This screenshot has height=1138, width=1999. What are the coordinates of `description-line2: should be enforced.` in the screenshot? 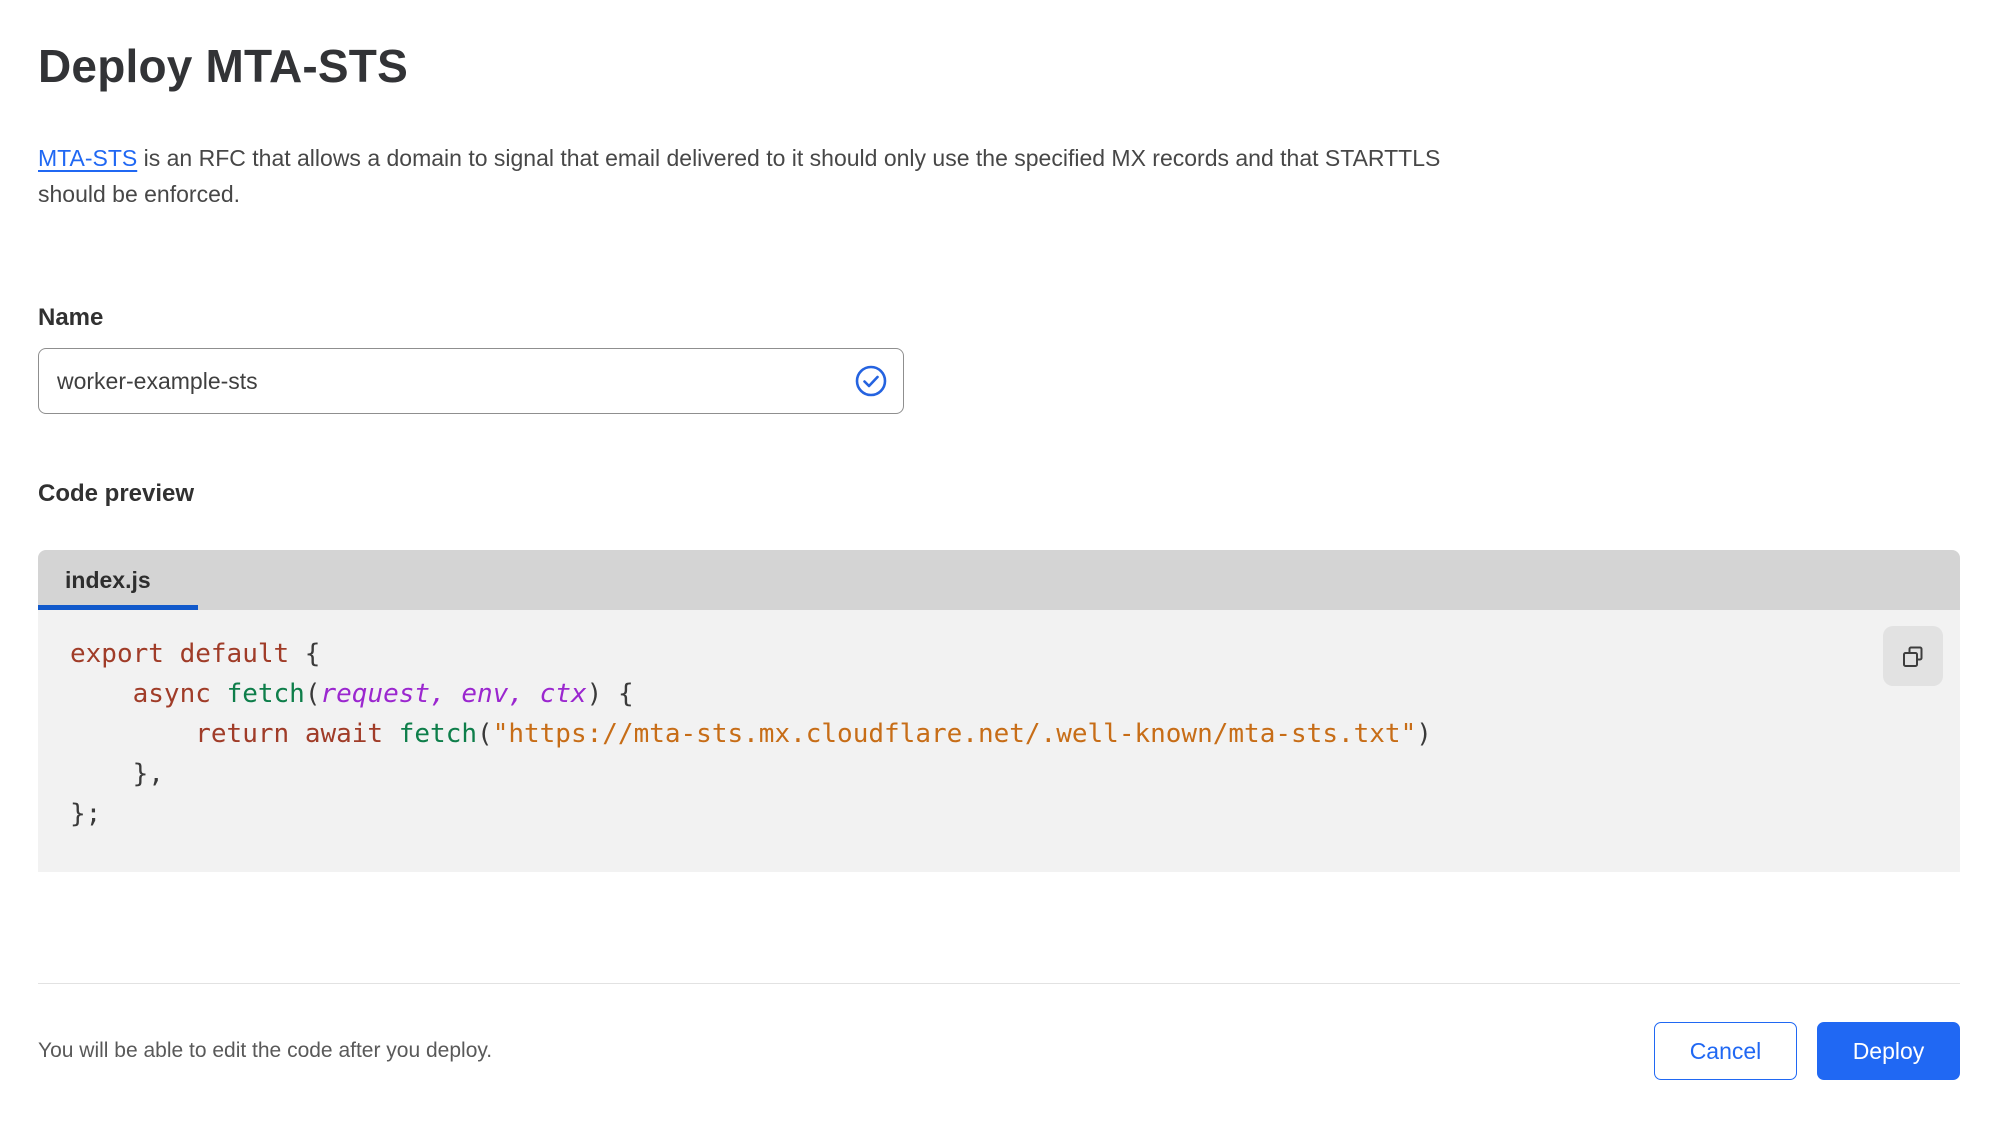 It's located at (139, 194).